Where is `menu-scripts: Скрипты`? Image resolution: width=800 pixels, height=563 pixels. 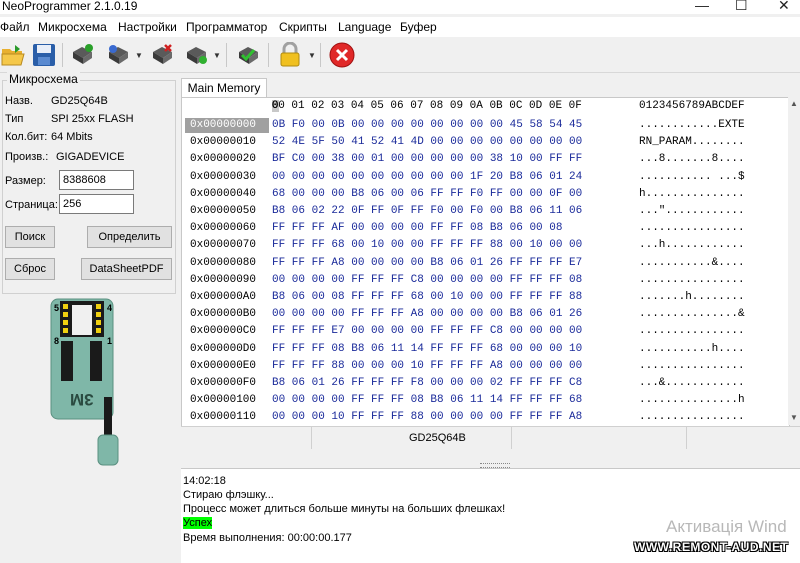 menu-scripts: Скрипты is located at coordinates (303, 27).